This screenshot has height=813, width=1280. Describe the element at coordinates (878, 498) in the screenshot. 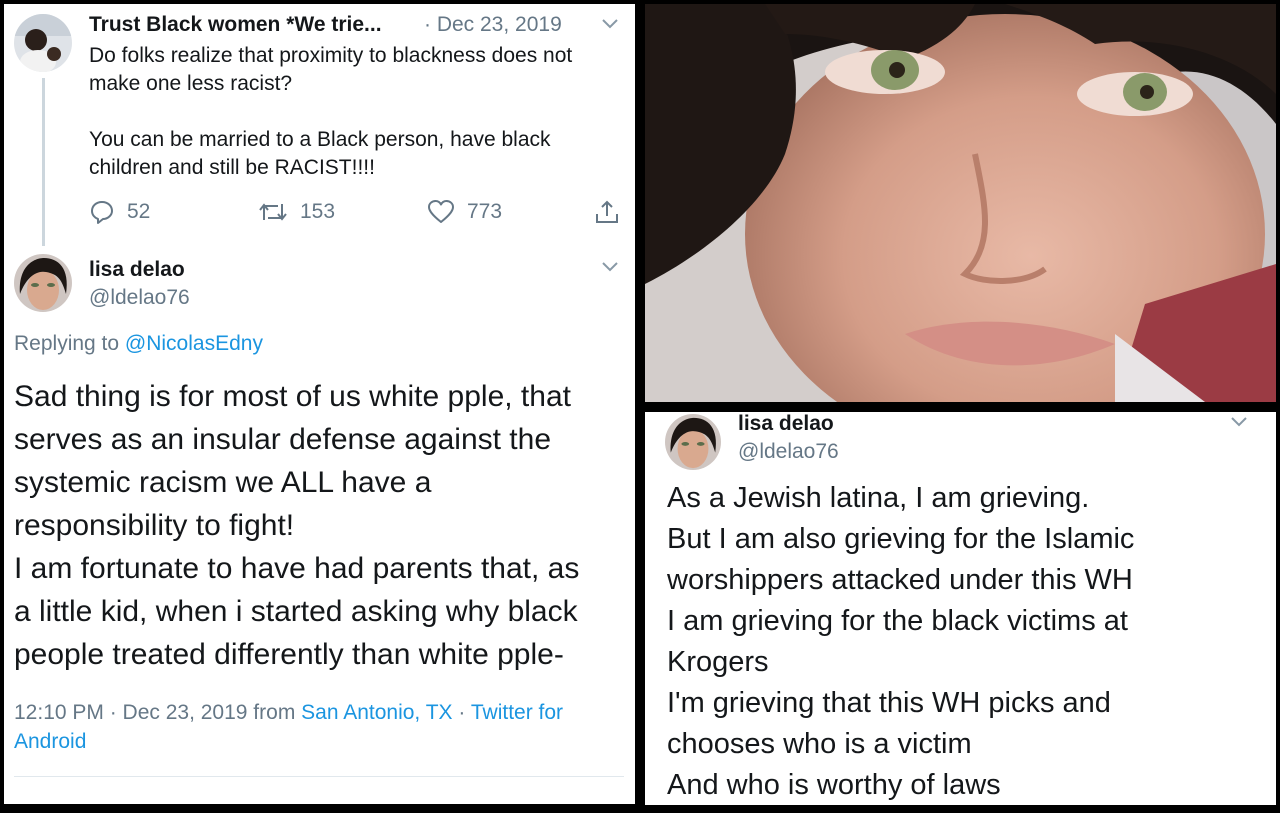

I see `tweet-text-line: As a Jewish latina, I am grieving.` at that location.